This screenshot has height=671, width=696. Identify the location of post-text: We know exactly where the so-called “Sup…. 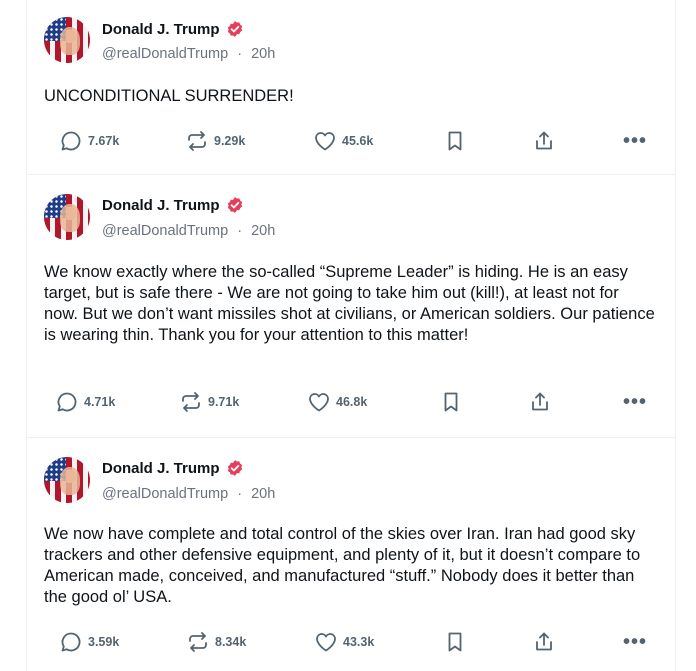
(349, 303).